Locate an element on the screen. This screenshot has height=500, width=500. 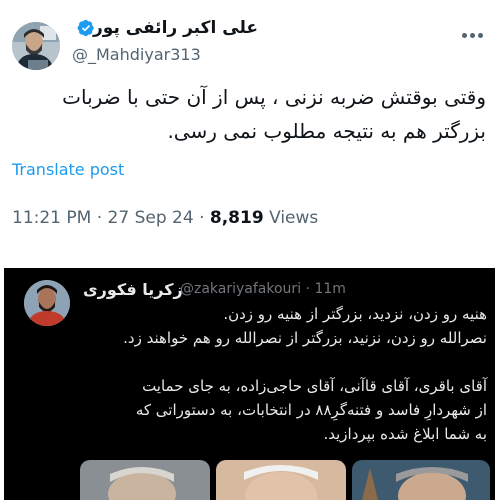
author-avatar-image is located at coordinates (36, 46).